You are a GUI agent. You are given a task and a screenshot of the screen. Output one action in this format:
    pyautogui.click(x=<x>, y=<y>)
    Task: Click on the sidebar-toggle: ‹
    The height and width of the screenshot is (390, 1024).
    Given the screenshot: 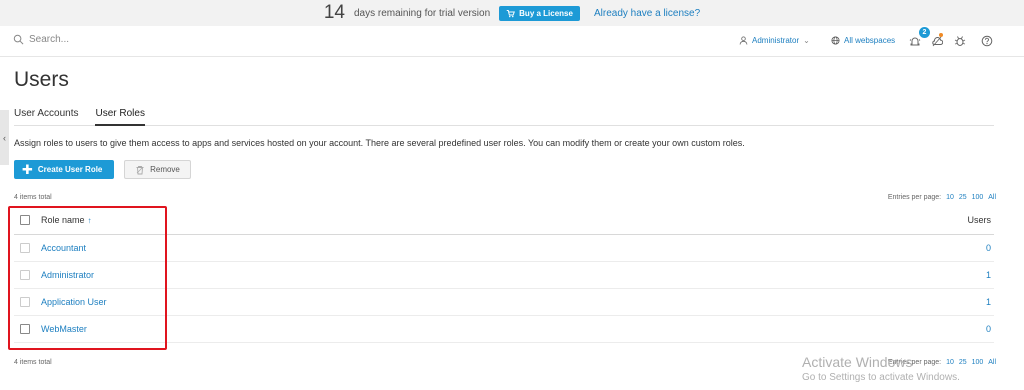 What is the action you would take?
    pyautogui.click(x=4, y=137)
    